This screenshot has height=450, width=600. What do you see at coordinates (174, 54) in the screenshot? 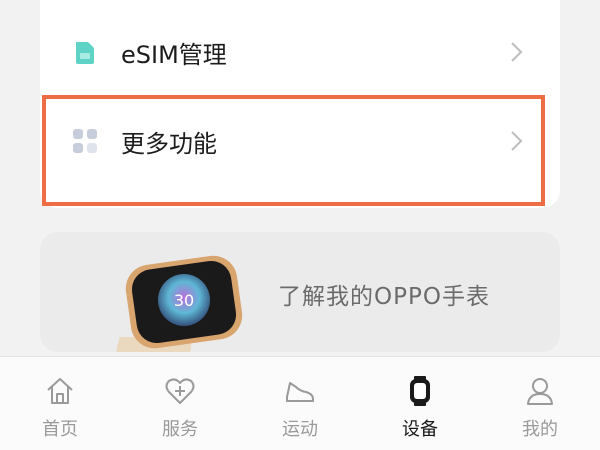
I see `esim-label: eSIM管理` at bounding box center [174, 54].